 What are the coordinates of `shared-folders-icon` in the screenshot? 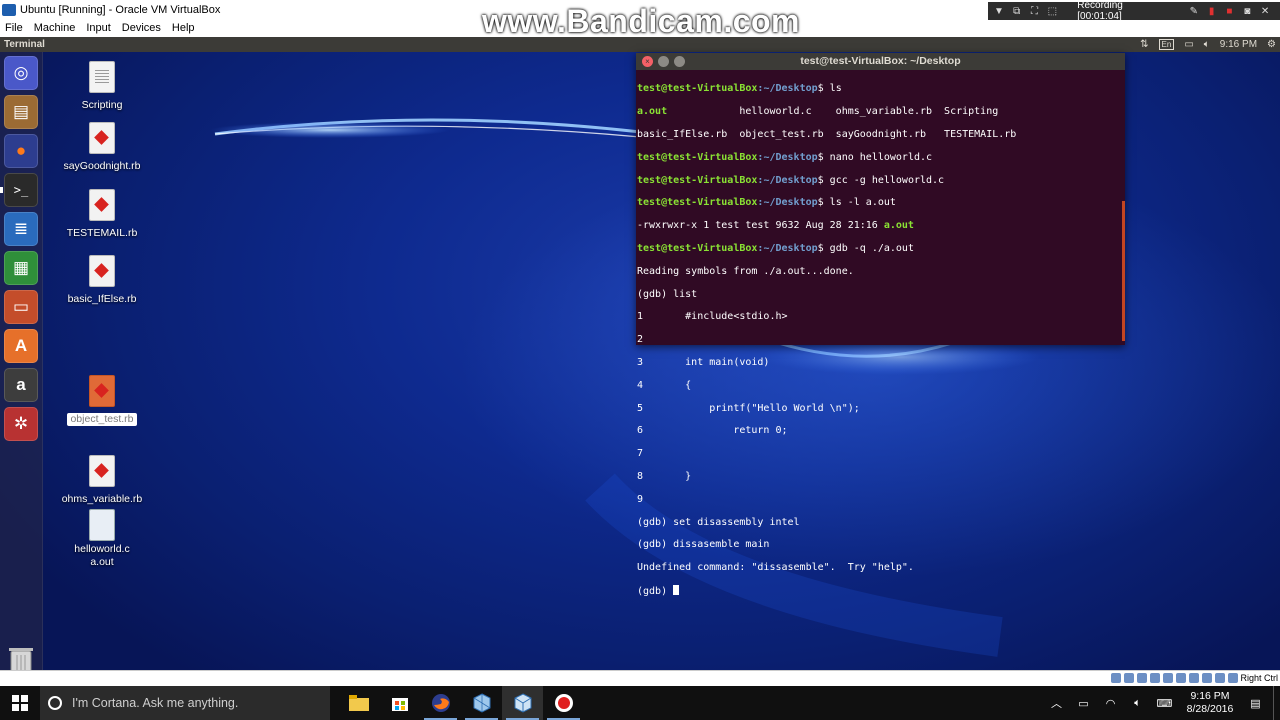 It's located at (1181, 678).